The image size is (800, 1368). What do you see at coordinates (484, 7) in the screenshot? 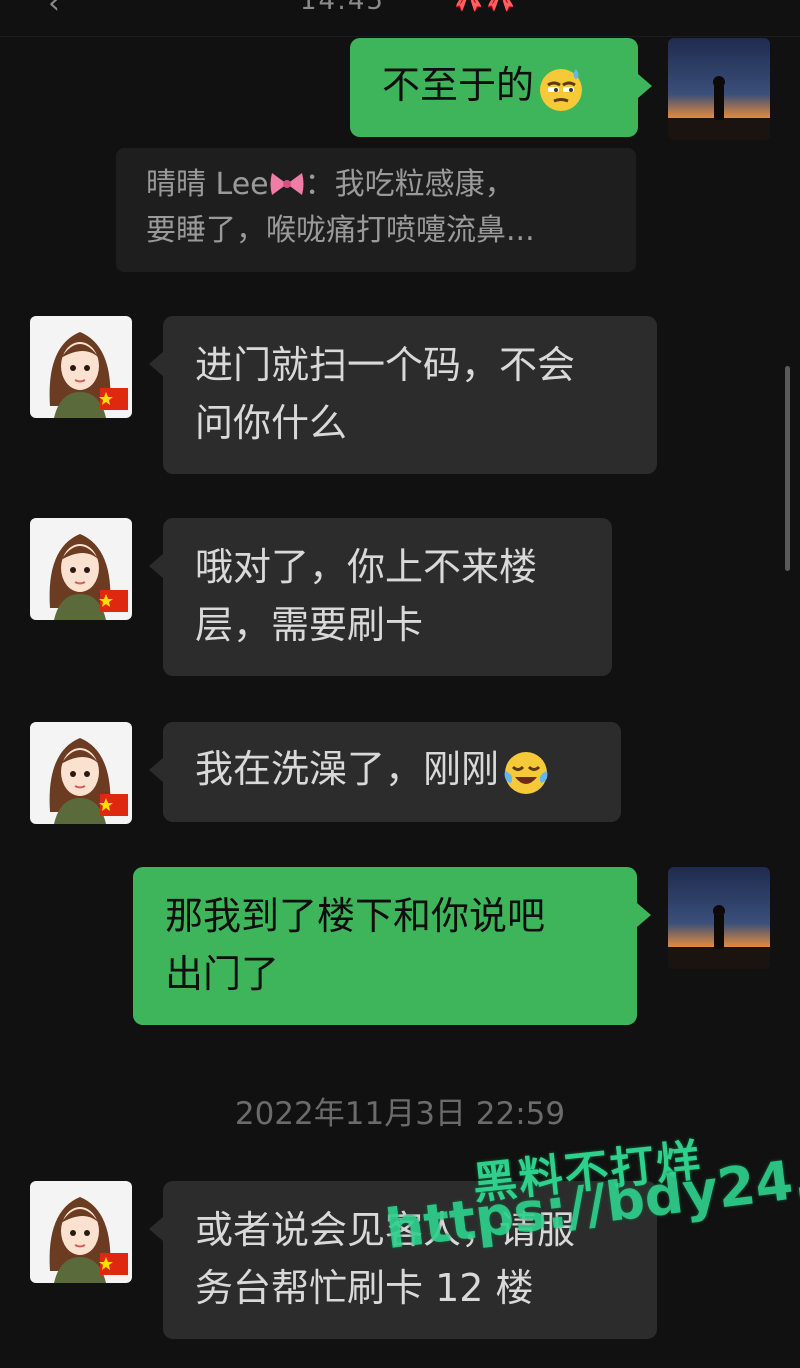
I see `title-bow-icons: 🎀🎀` at bounding box center [484, 7].